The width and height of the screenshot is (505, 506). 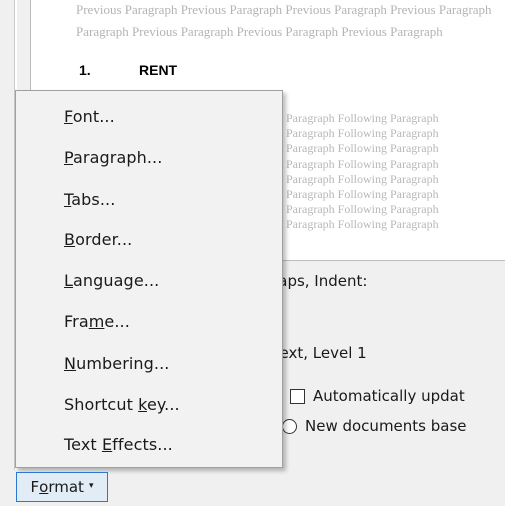 I want to click on radio-circle, so click(x=289, y=426).